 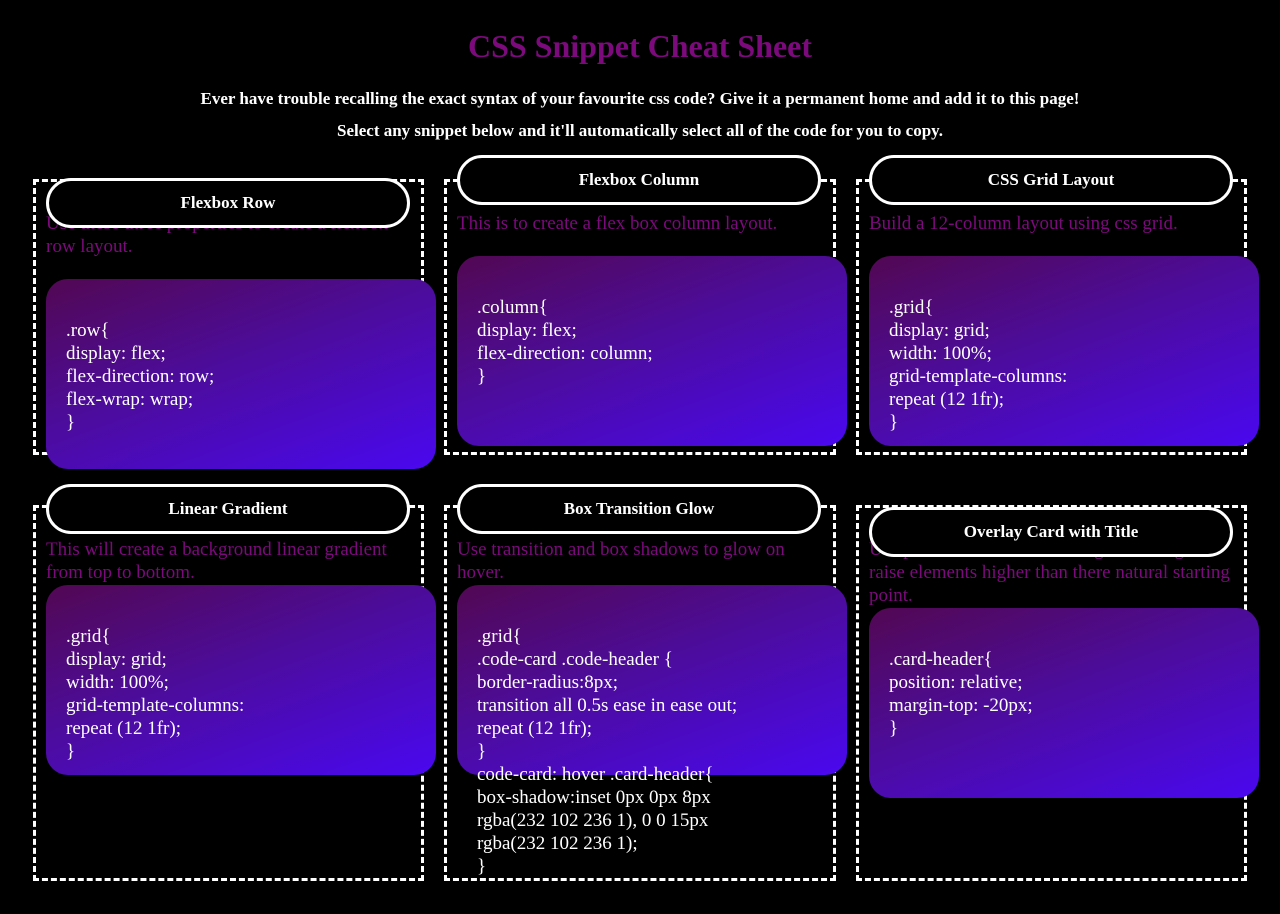 I want to click on card-title-css-grid: CSS Grid Layout, so click(x=1051, y=180).